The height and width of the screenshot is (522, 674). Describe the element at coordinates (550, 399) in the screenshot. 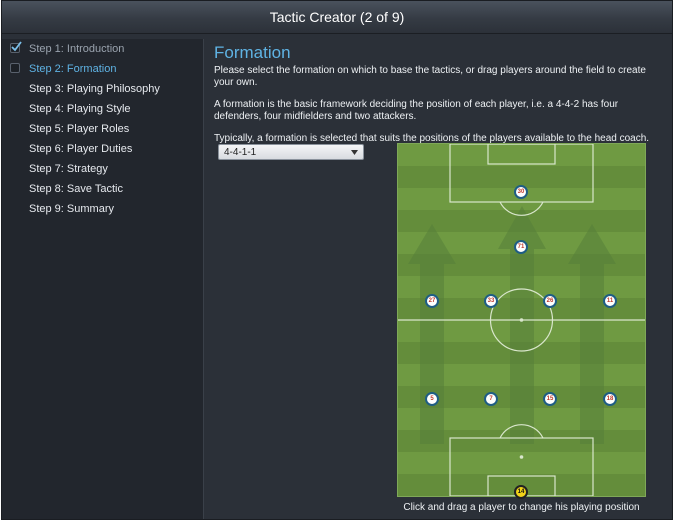

I see `player-marker-centre-back: 15` at that location.